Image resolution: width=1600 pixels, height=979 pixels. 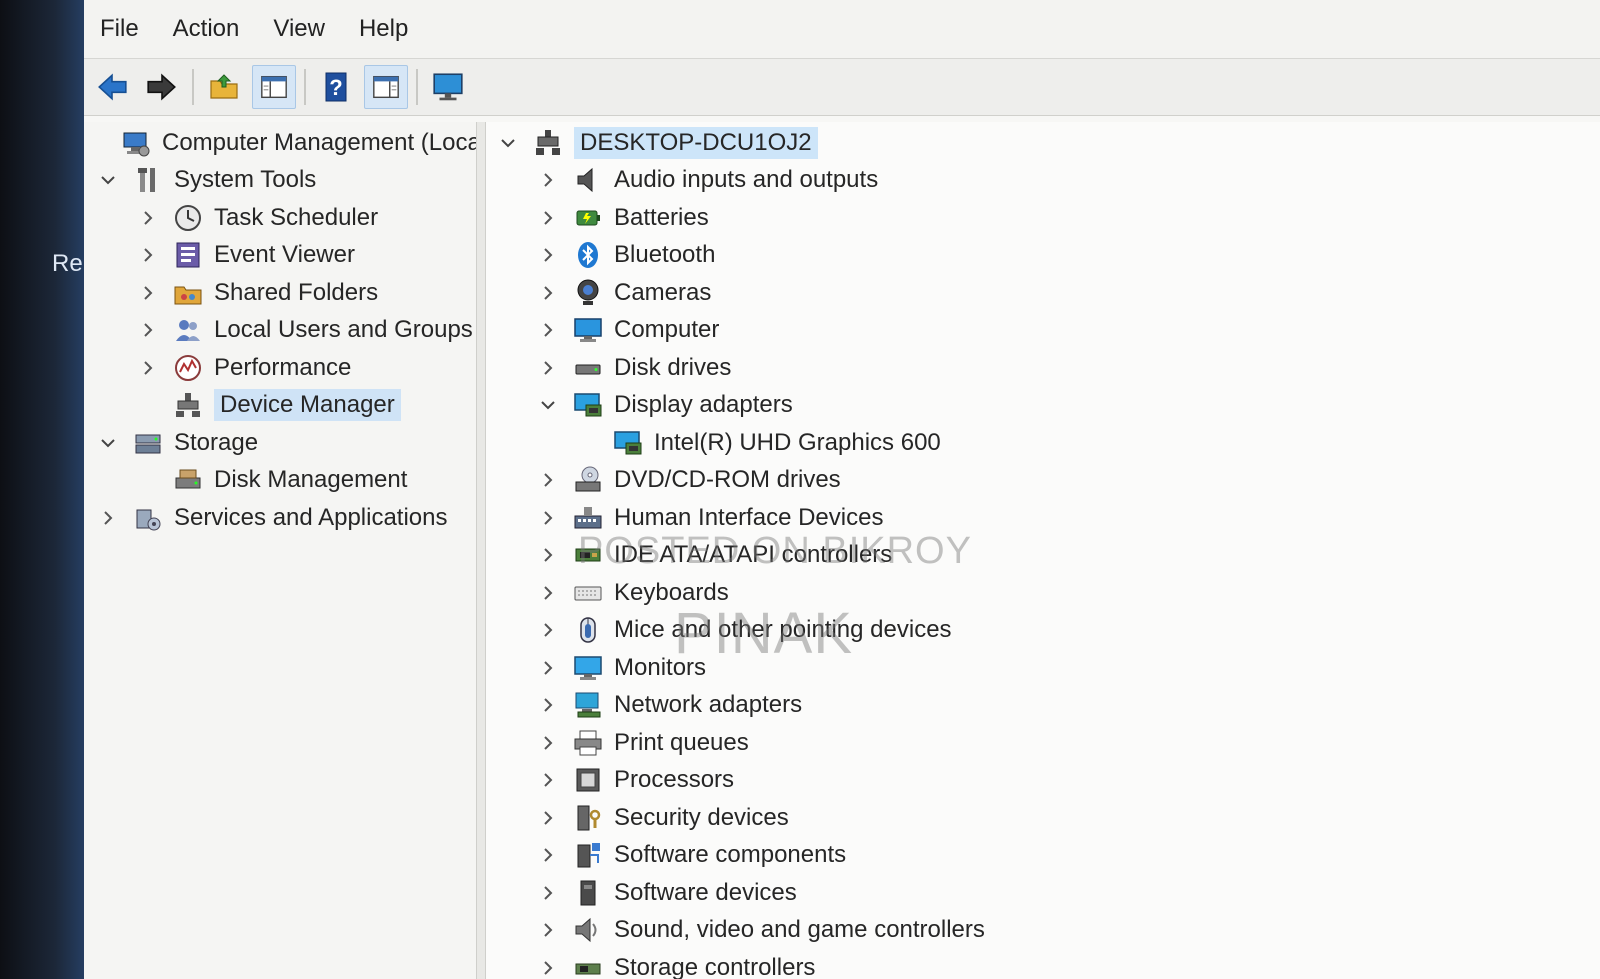 What do you see at coordinates (311, 517) in the screenshot?
I see `tree-item-services-and-applications-label: Services and Applications` at bounding box center [311, 517].